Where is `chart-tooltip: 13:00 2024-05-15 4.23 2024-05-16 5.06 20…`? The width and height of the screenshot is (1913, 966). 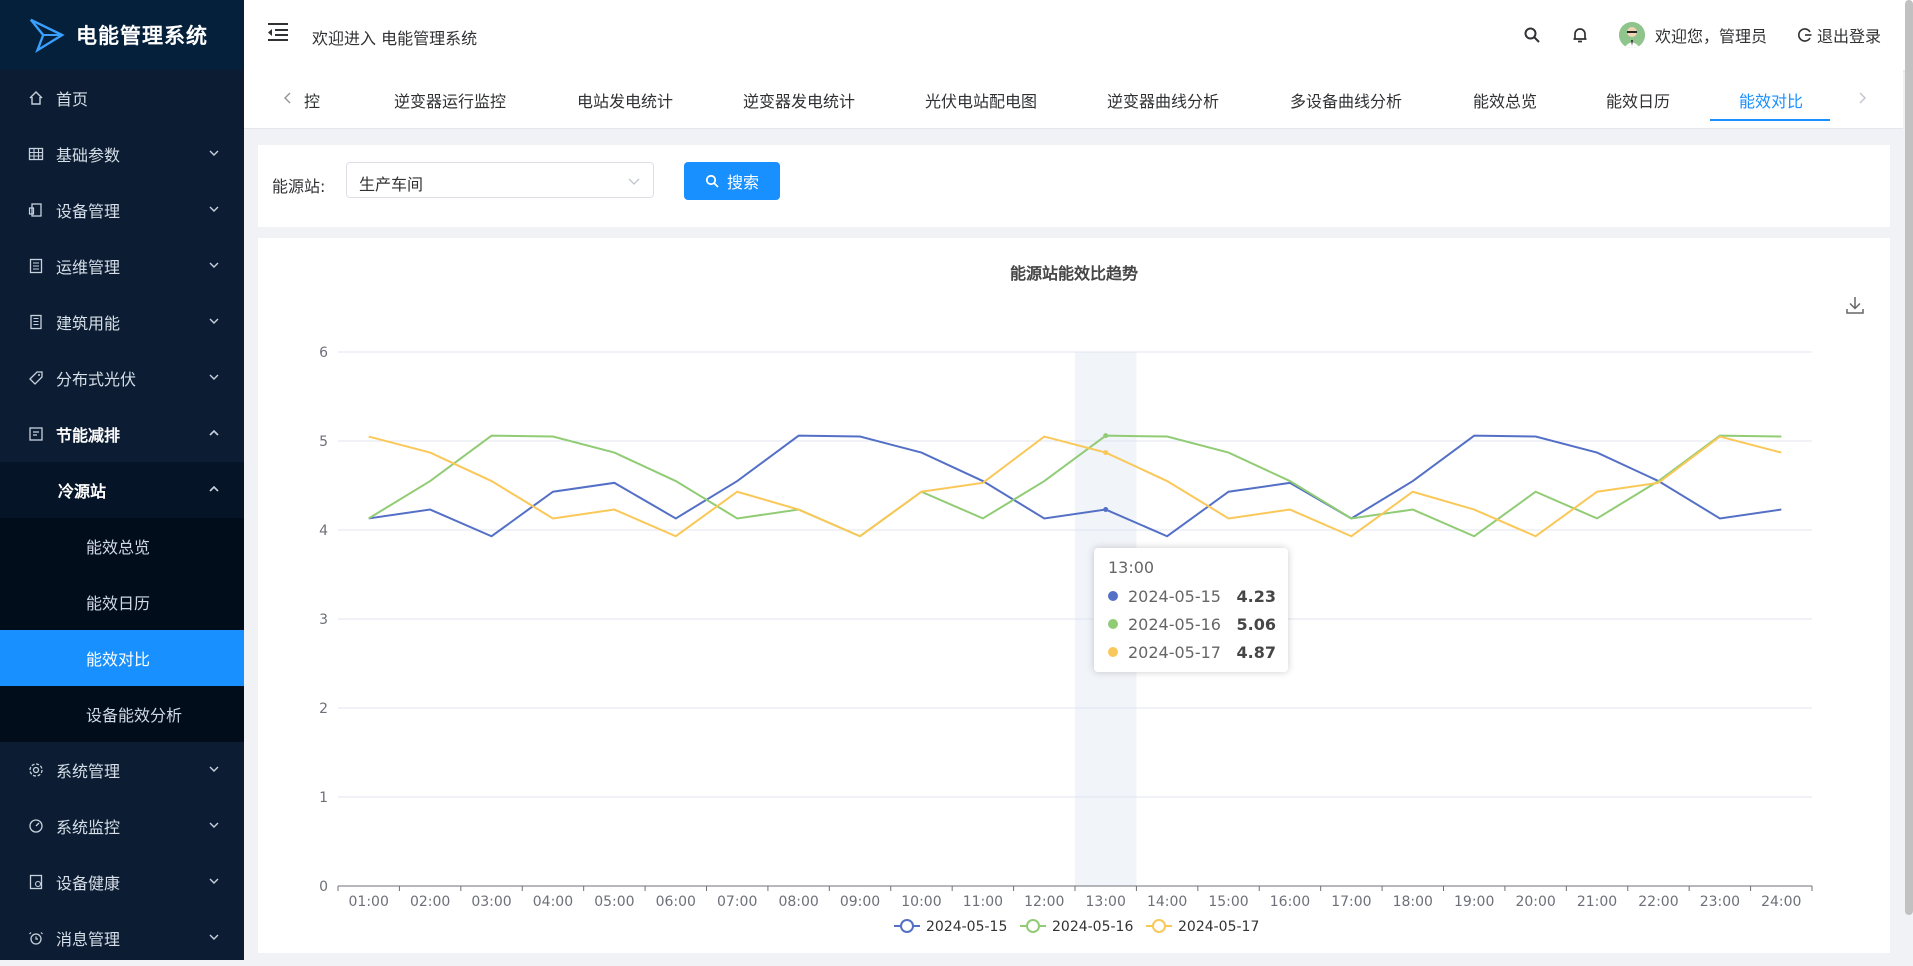 chart-tooltip: 13:00 2024-05-15 4.23 2024-05-16 5.06 20… is located at coordinates (1191, 610).